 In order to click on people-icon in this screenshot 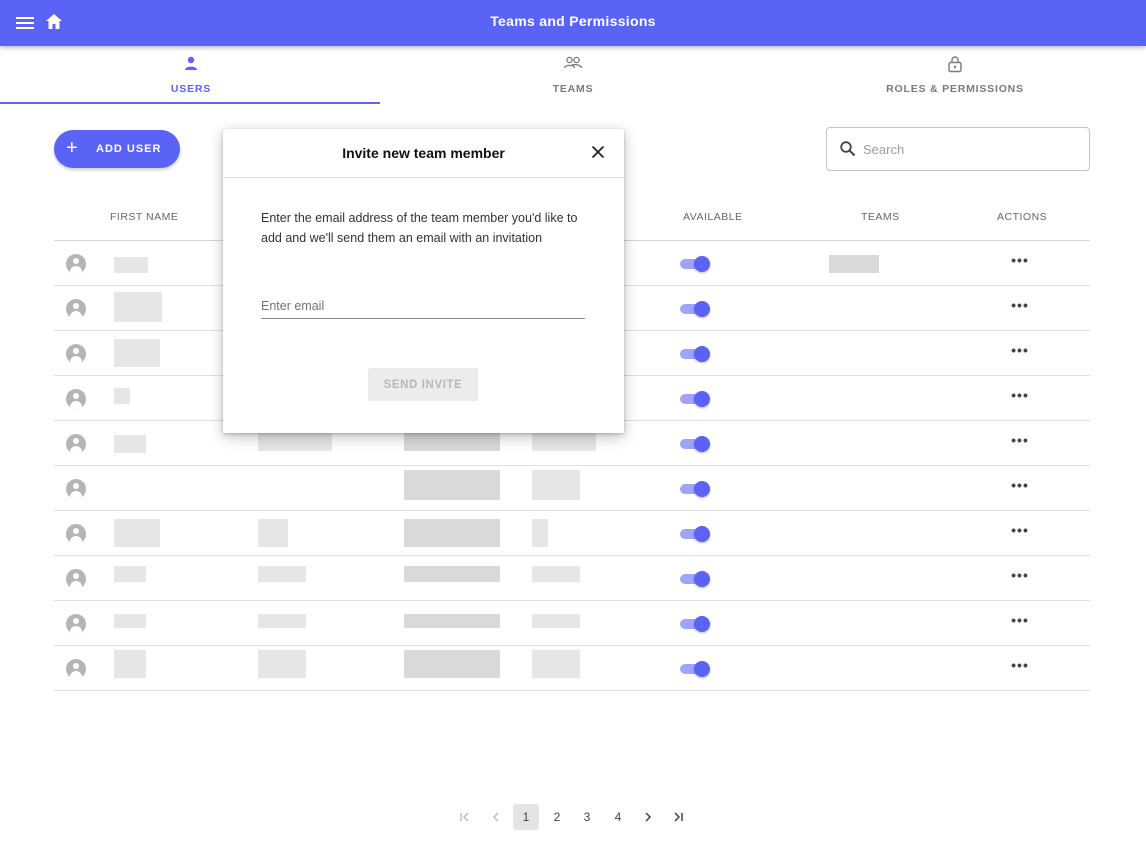, I will do `click(573, 62)`.